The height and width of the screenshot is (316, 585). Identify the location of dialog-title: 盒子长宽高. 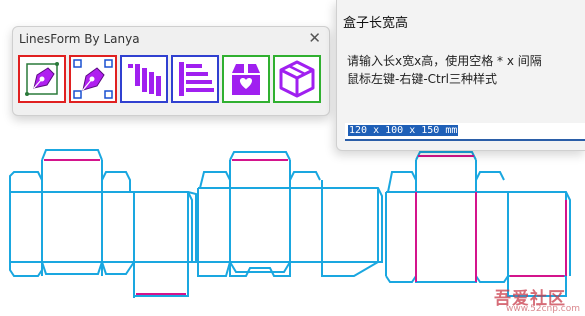
(376, 23).